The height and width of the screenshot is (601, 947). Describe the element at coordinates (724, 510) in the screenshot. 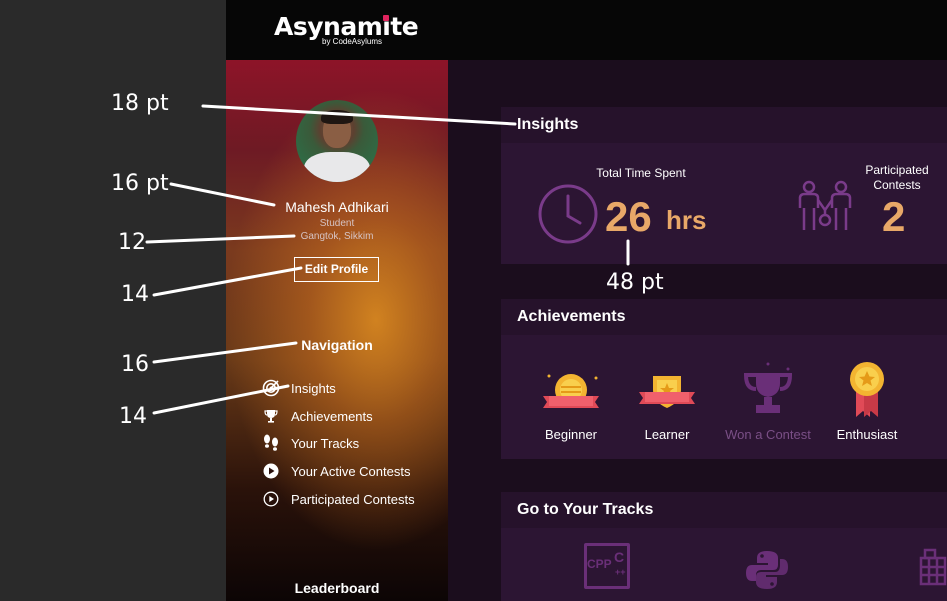

I see `tracks-header: Go to Your Tracks` at that location.